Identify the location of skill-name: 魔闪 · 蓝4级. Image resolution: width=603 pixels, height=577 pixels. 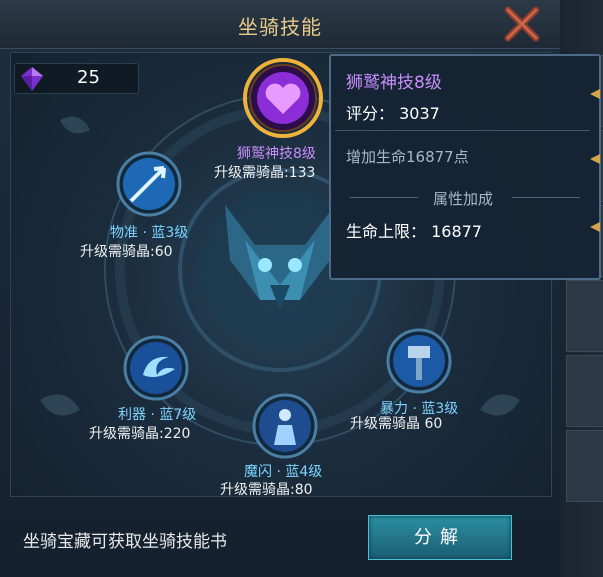
(283, 472).